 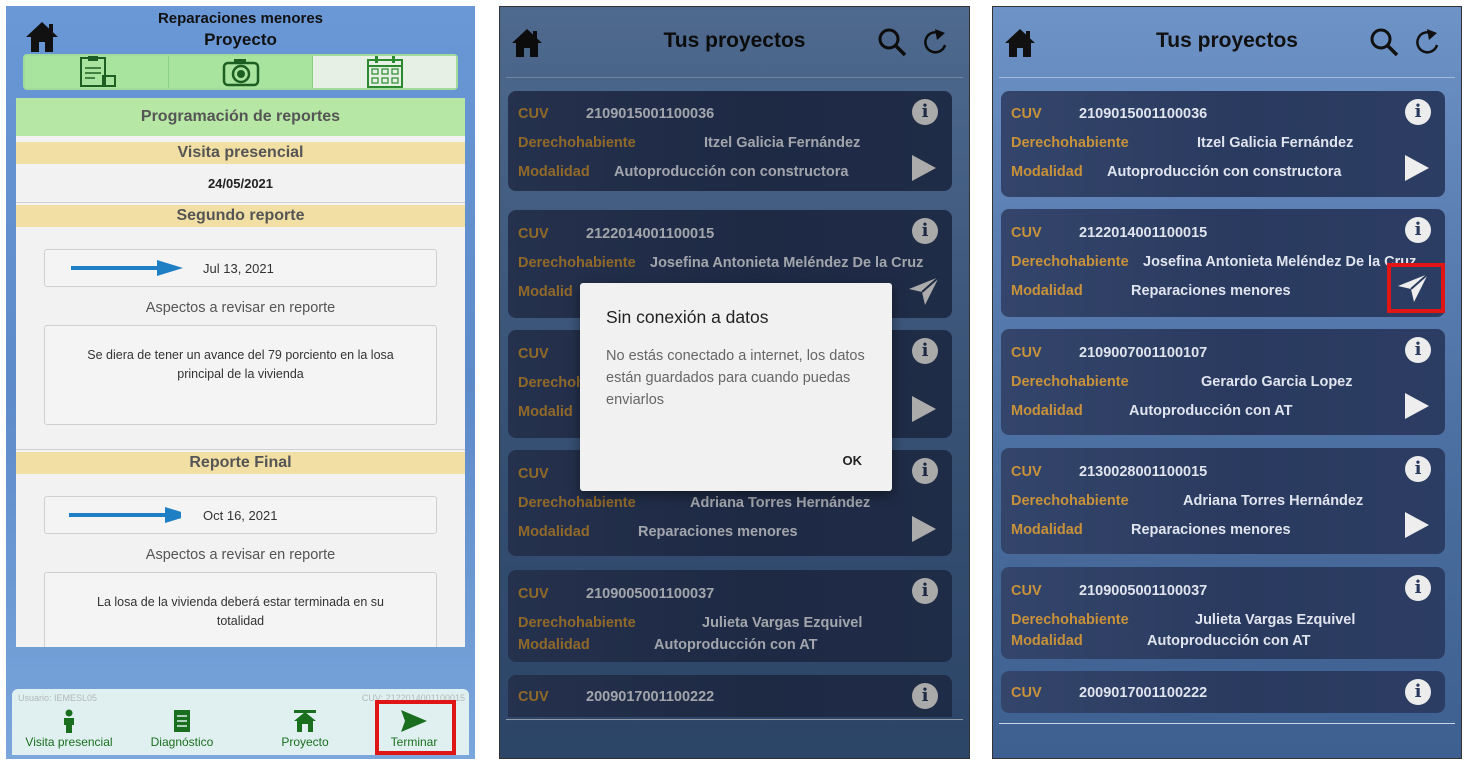 I want to click on cuv-value: 2109007001100107, so click(x=1143, y=353).